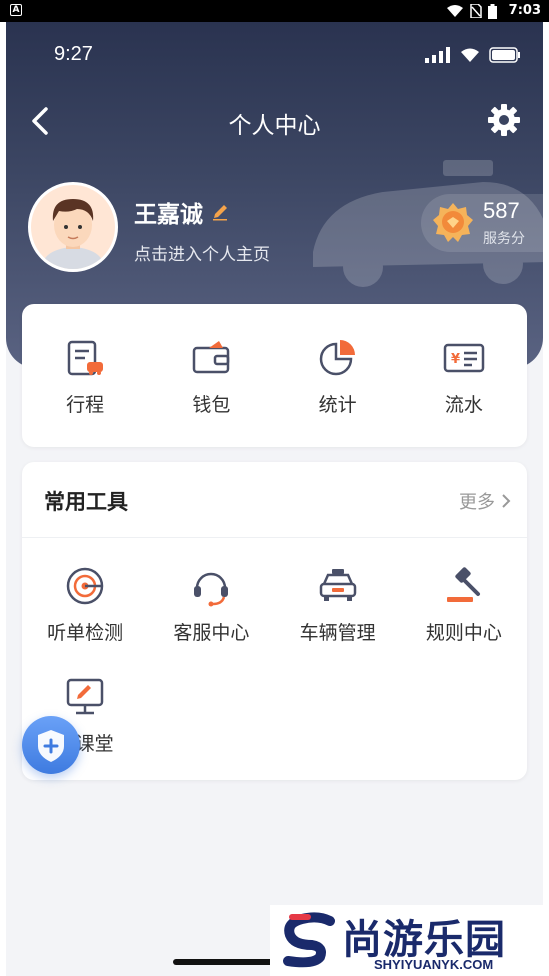  Describe the element at coordinates (85, 633) in the screenshot. I see `tool-label: 听单检测` at that location.